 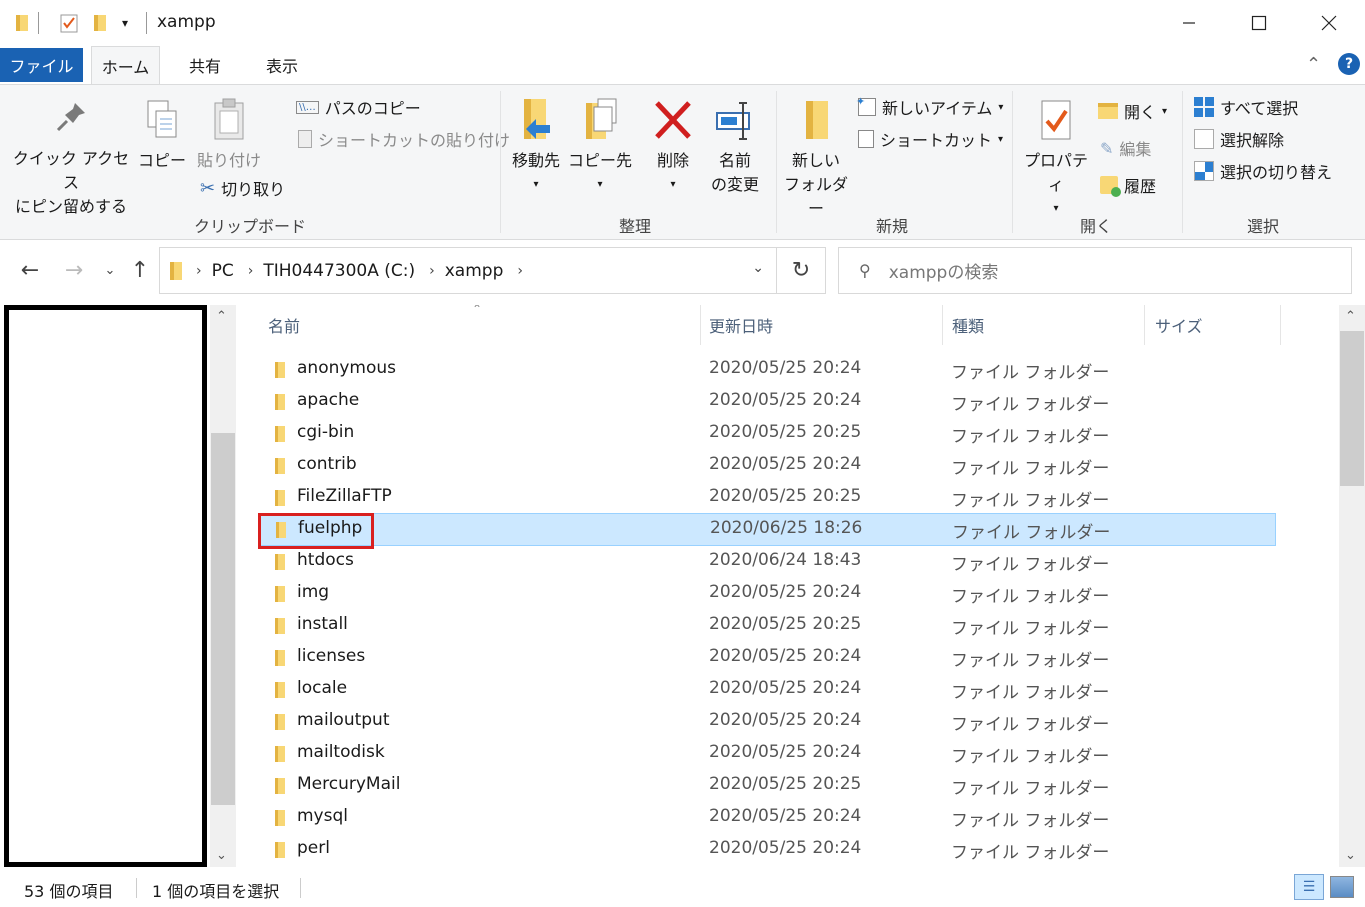 I want to click on table-row: locale 2020/05/25 20:24 ファイル フォルダー, so click(x=767, y=690).